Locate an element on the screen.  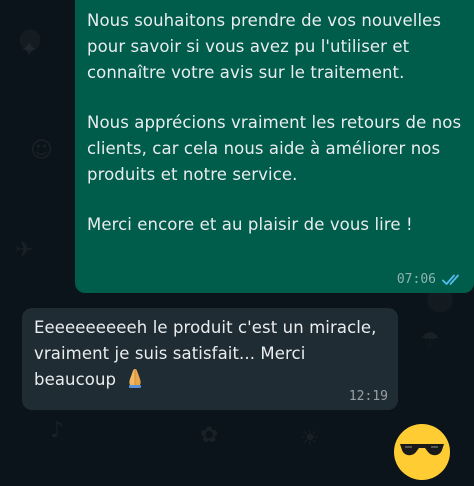
wallpaper-doodle: ☀ is located at coordinates (310, 438).